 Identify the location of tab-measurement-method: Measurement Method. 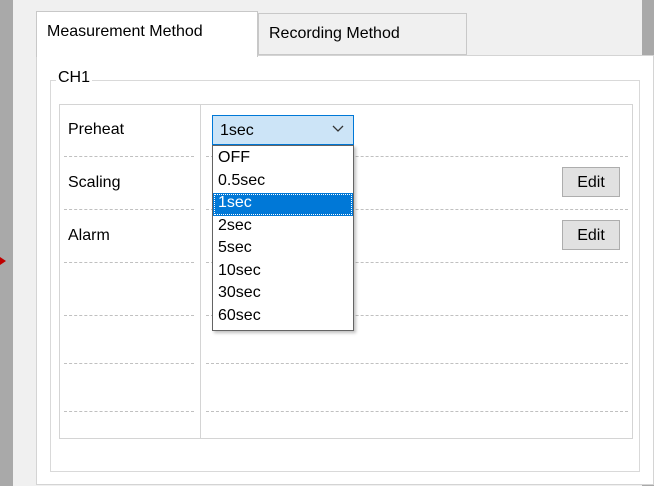
(147, 34).